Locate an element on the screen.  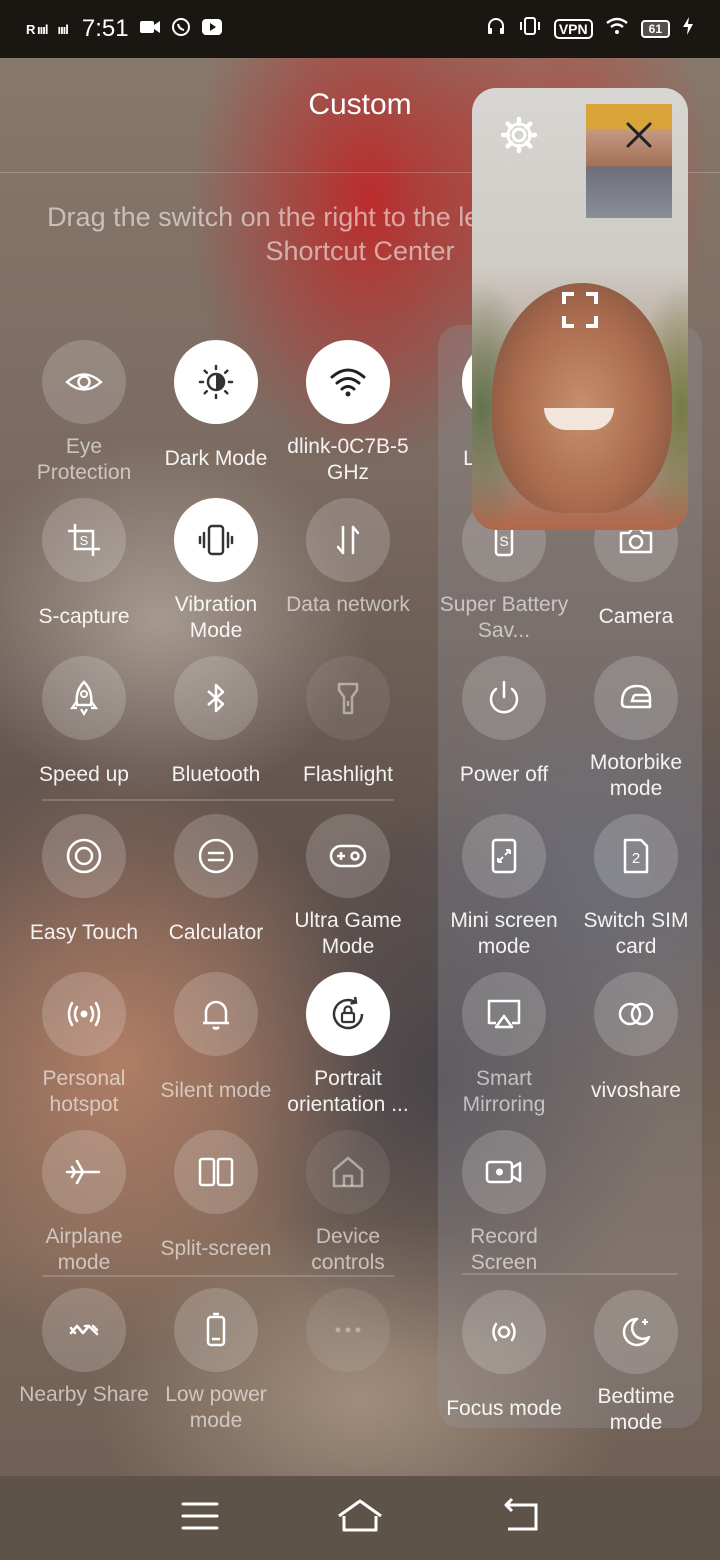
hotspot-icon is located at coordinates (84, 1014).